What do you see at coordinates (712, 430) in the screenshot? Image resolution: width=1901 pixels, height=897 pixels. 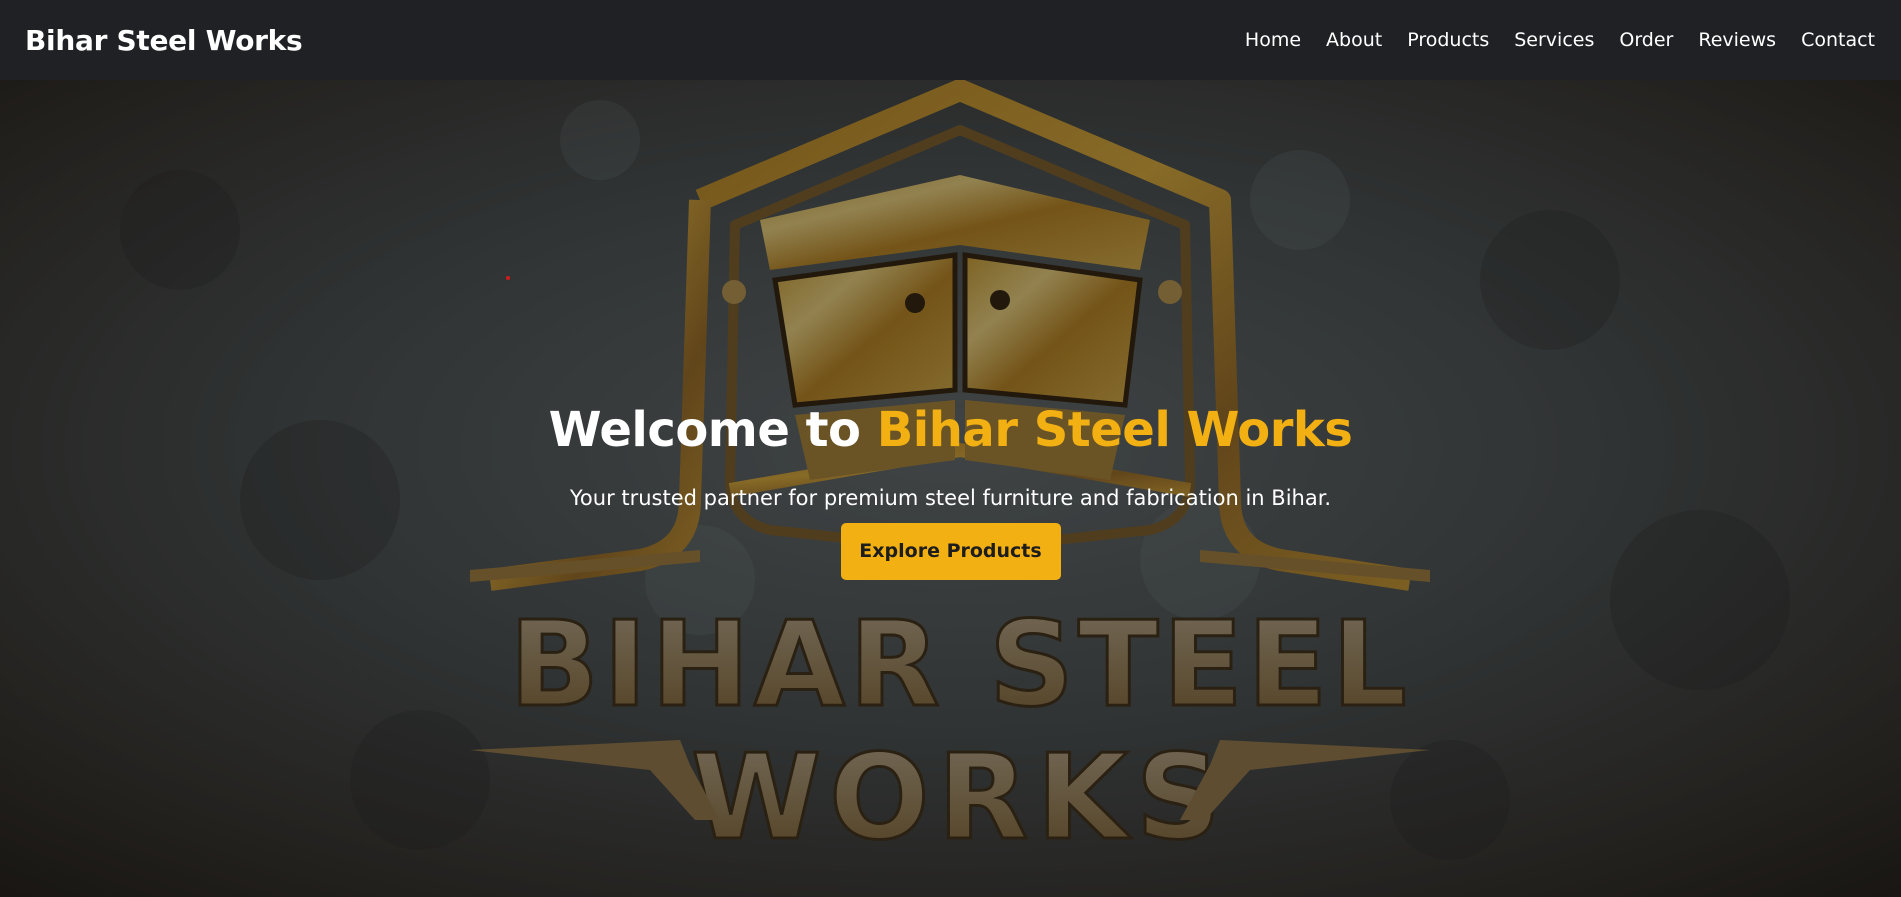 I see `hero-title-prefix: Welcome to` at bounding box center [712, 430].